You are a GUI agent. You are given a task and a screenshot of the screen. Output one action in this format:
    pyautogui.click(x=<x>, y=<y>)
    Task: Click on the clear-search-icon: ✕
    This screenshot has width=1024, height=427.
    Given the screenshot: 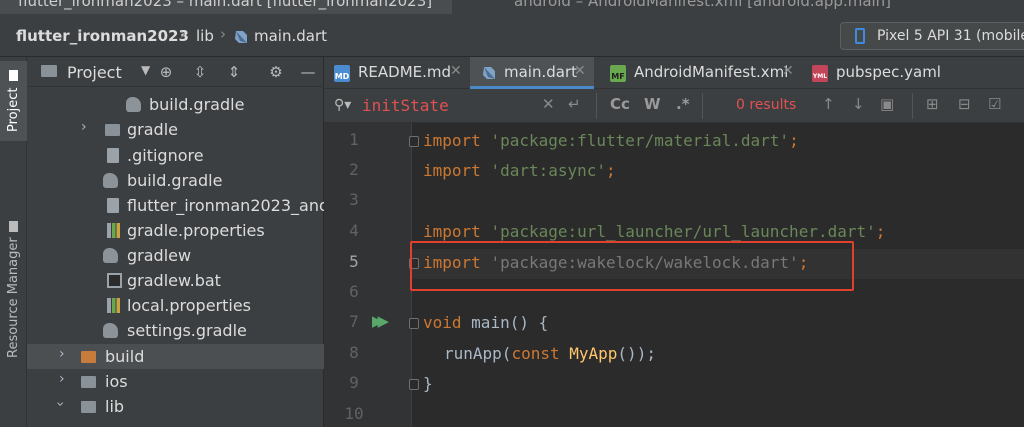 What is the action you would take?
    pyautogui.click(x=548, y=104)
    